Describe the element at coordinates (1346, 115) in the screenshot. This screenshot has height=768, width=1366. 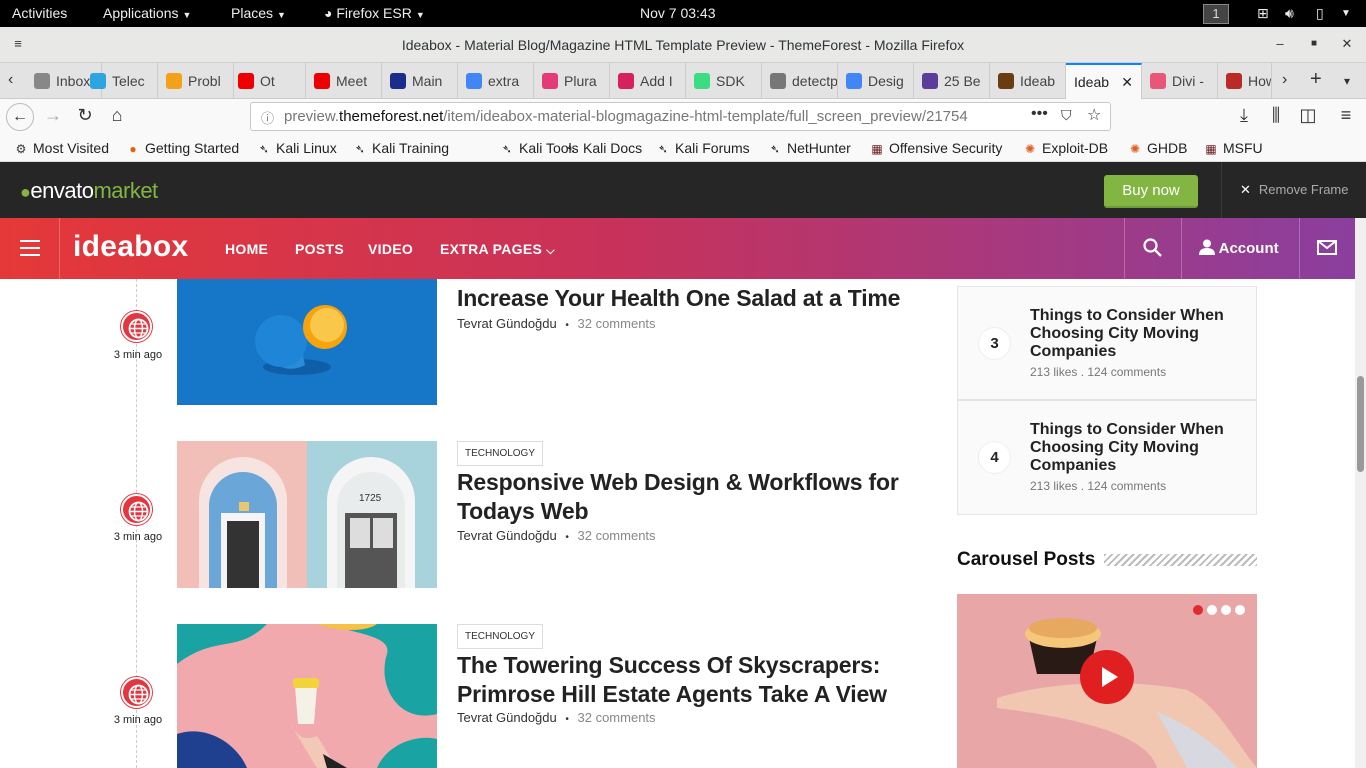
I see `hamburger-menu-icon: ≡` at that location.